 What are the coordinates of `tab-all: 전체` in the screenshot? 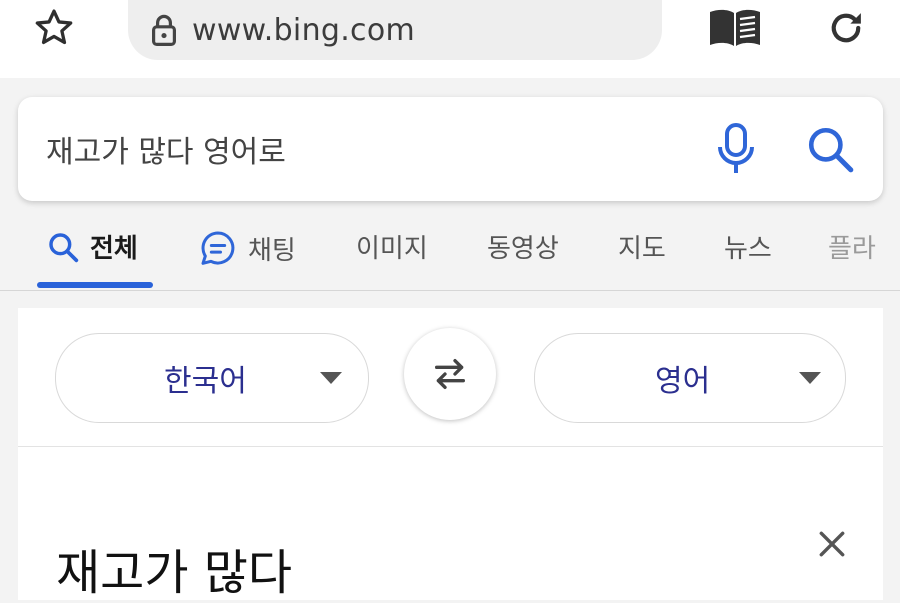 It's located at (92, 246).